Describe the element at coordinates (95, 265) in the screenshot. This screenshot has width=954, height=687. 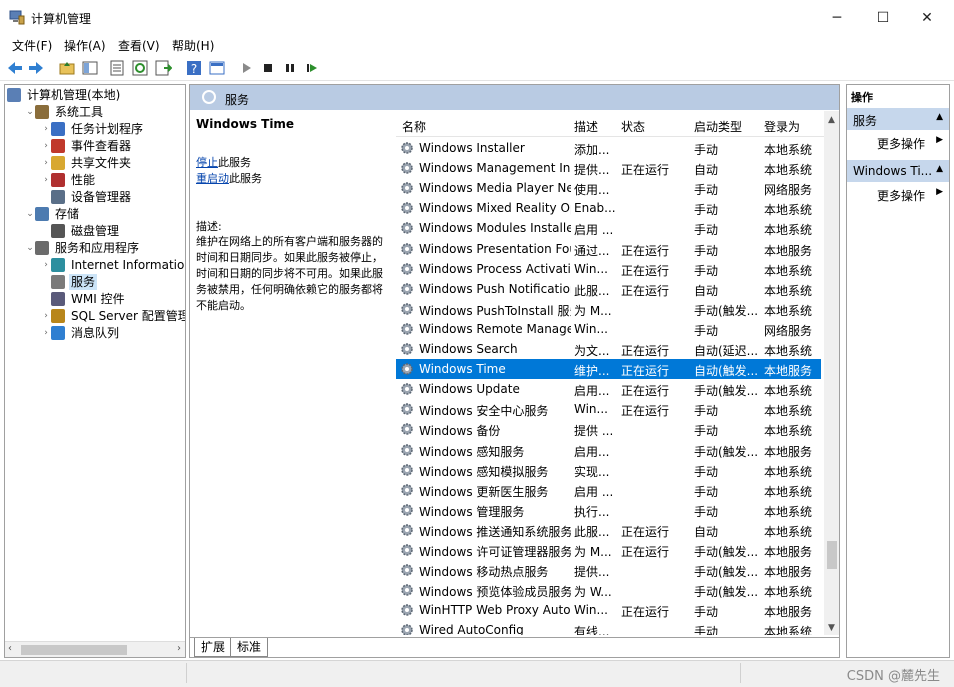
I see `tree-item: › Internet Information Se` at that location.